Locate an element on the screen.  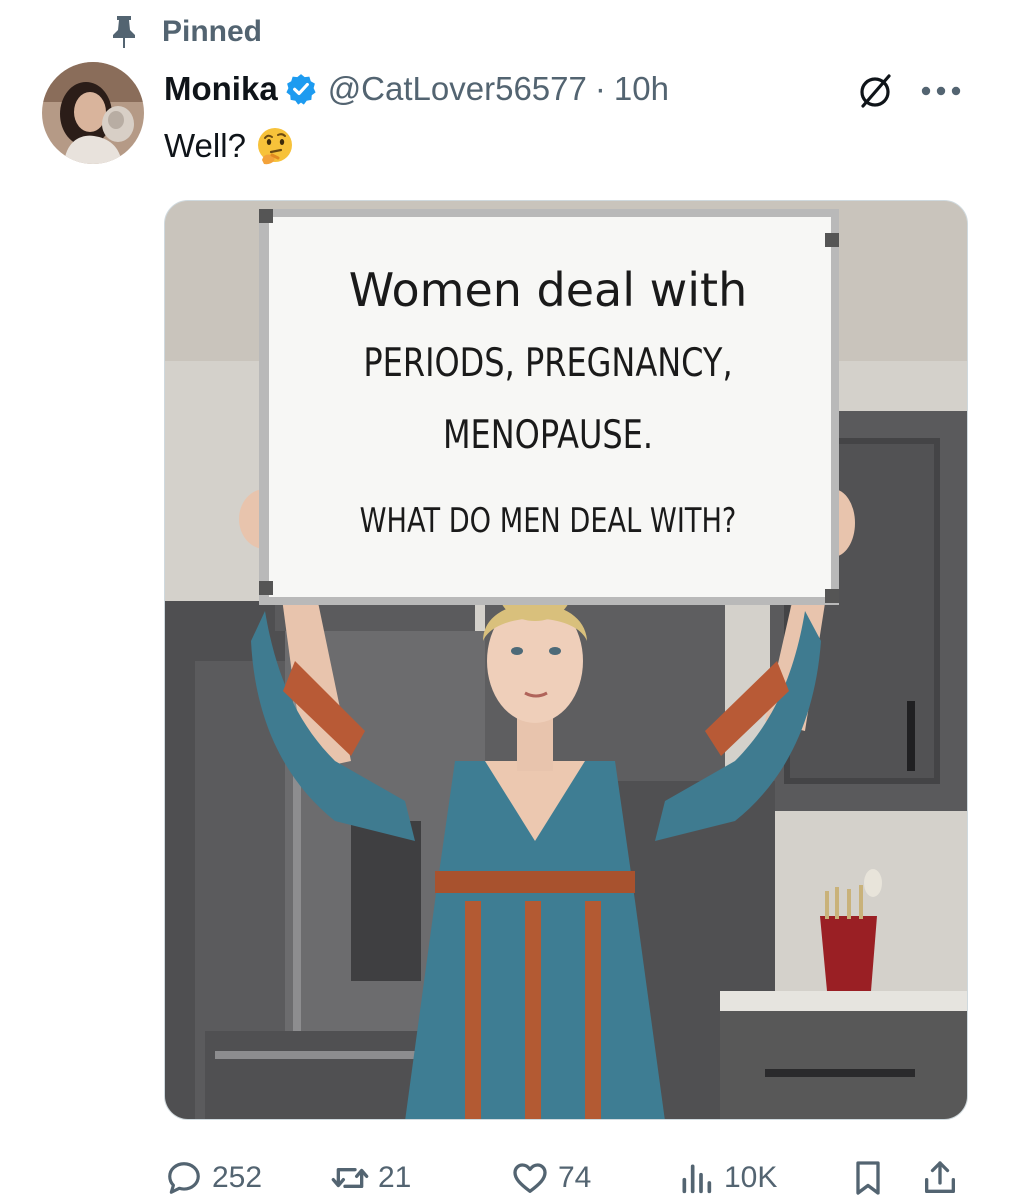
like-button: 74 is located at coordinates (550, 1175).